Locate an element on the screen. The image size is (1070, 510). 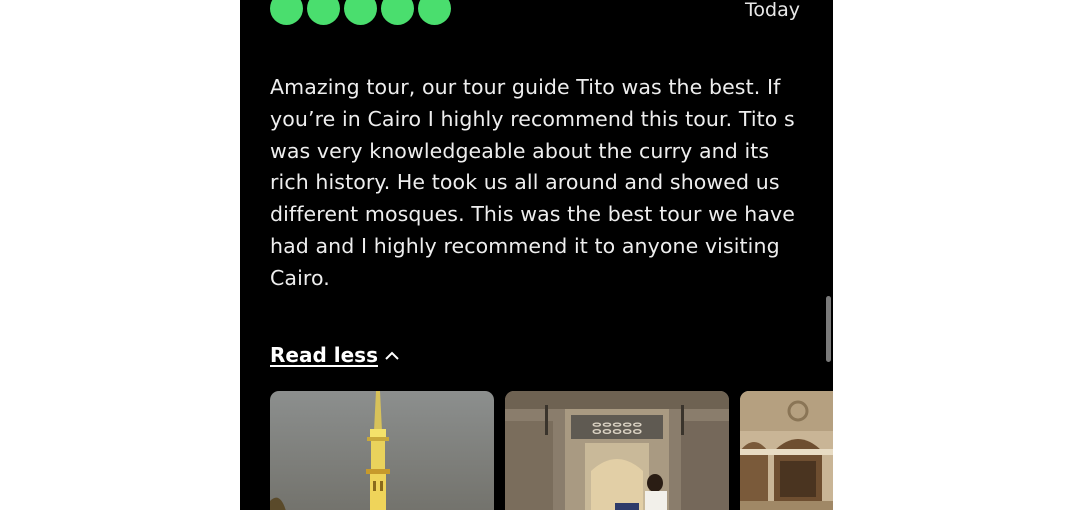
photo-carousel: ⵓⵓⵓⵓⵓ is located at coordinates (551, 450).